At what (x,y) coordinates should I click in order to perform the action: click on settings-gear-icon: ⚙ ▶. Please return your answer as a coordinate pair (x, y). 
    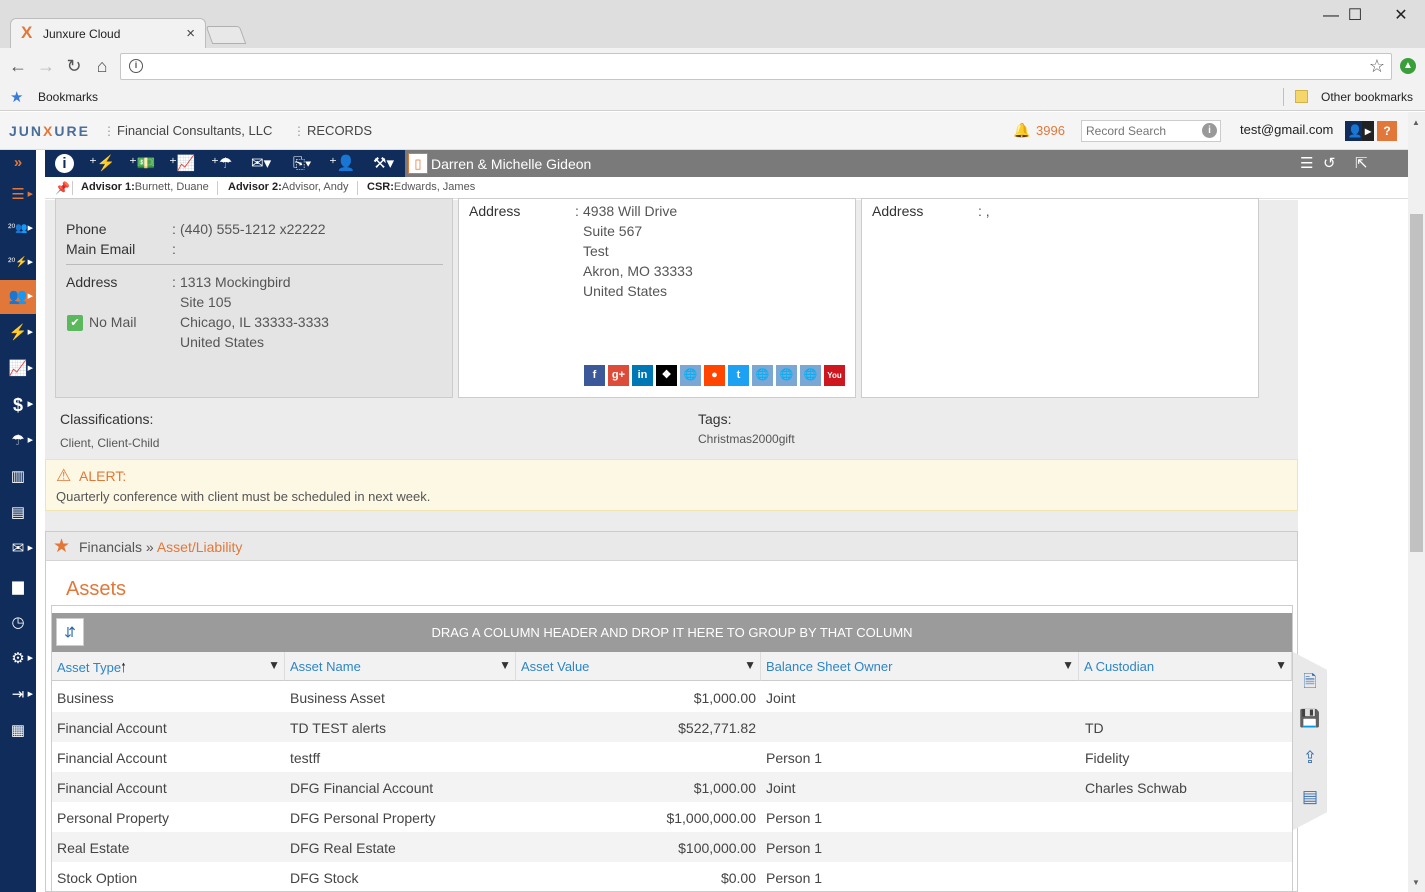
    Looking at the image, I should click on (18, 659).